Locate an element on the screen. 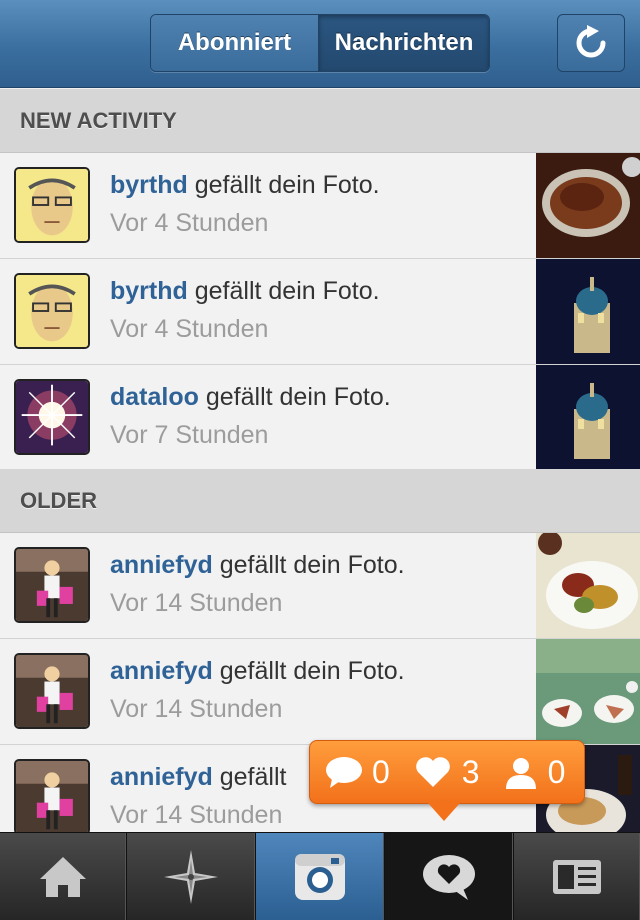 This screenshot has width=640, height=920. tab-profile is located at coordinates (577, 876).